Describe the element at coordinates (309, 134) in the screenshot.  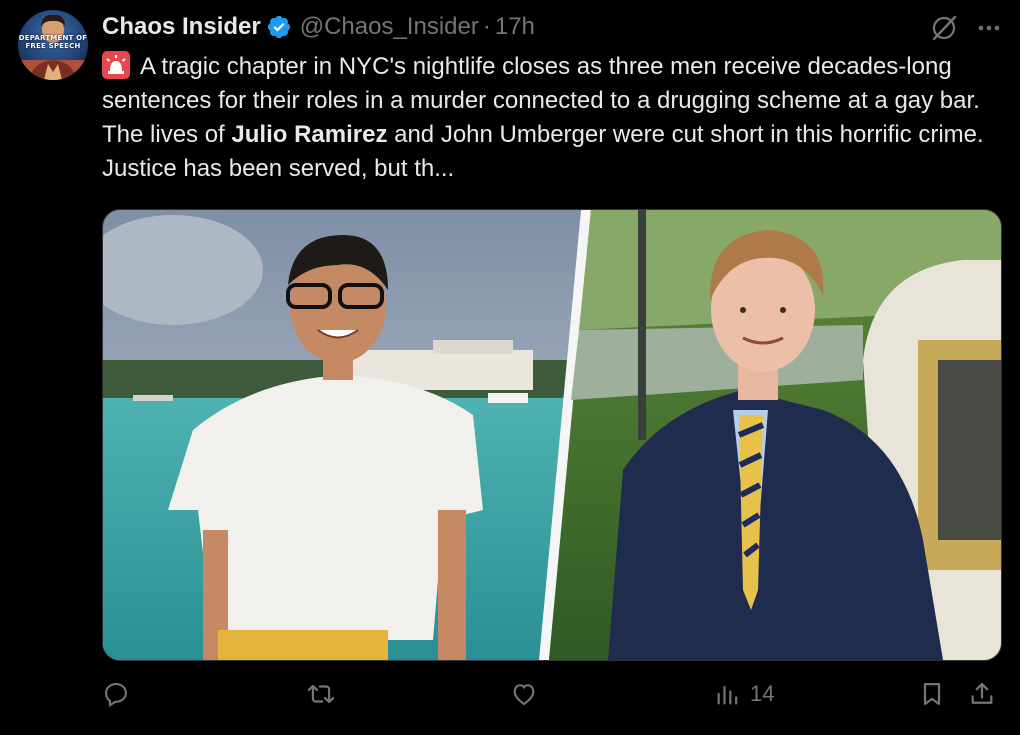
I see `tweet-text-bold-name: Julio Ramirez` at that location.